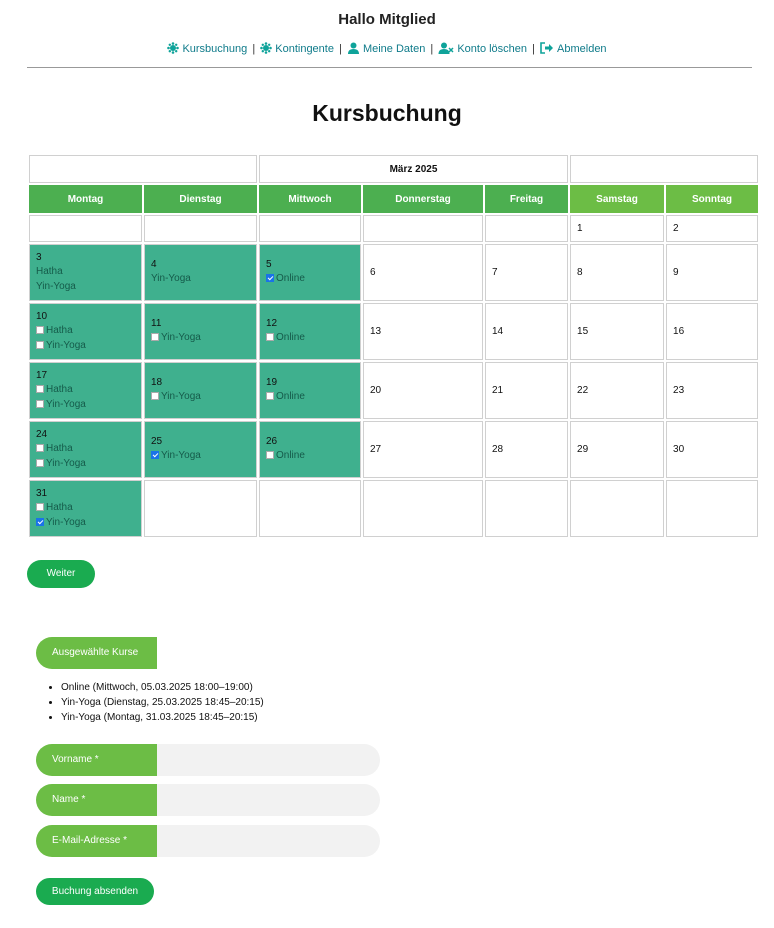 Image resolution: width=774 pixels, height=928 pixels. I want to click on day-number: 7, so click(495, 272).